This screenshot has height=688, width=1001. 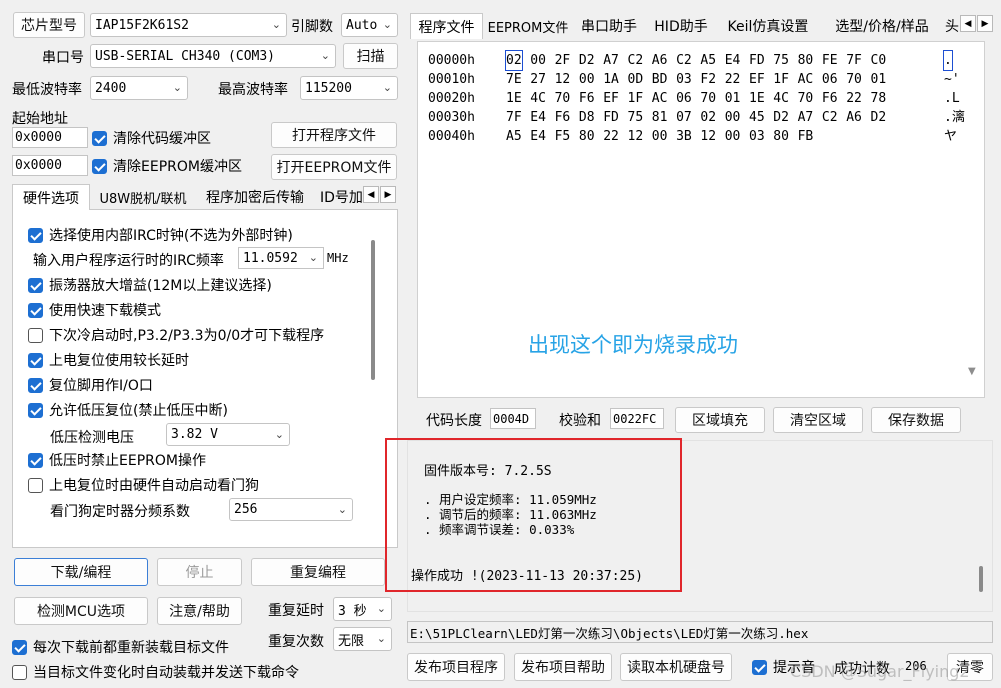 What do you see at coordinates (781, 117) in the screenshot?
I see `hex-byte: D2` at bounding box center [781, 117].